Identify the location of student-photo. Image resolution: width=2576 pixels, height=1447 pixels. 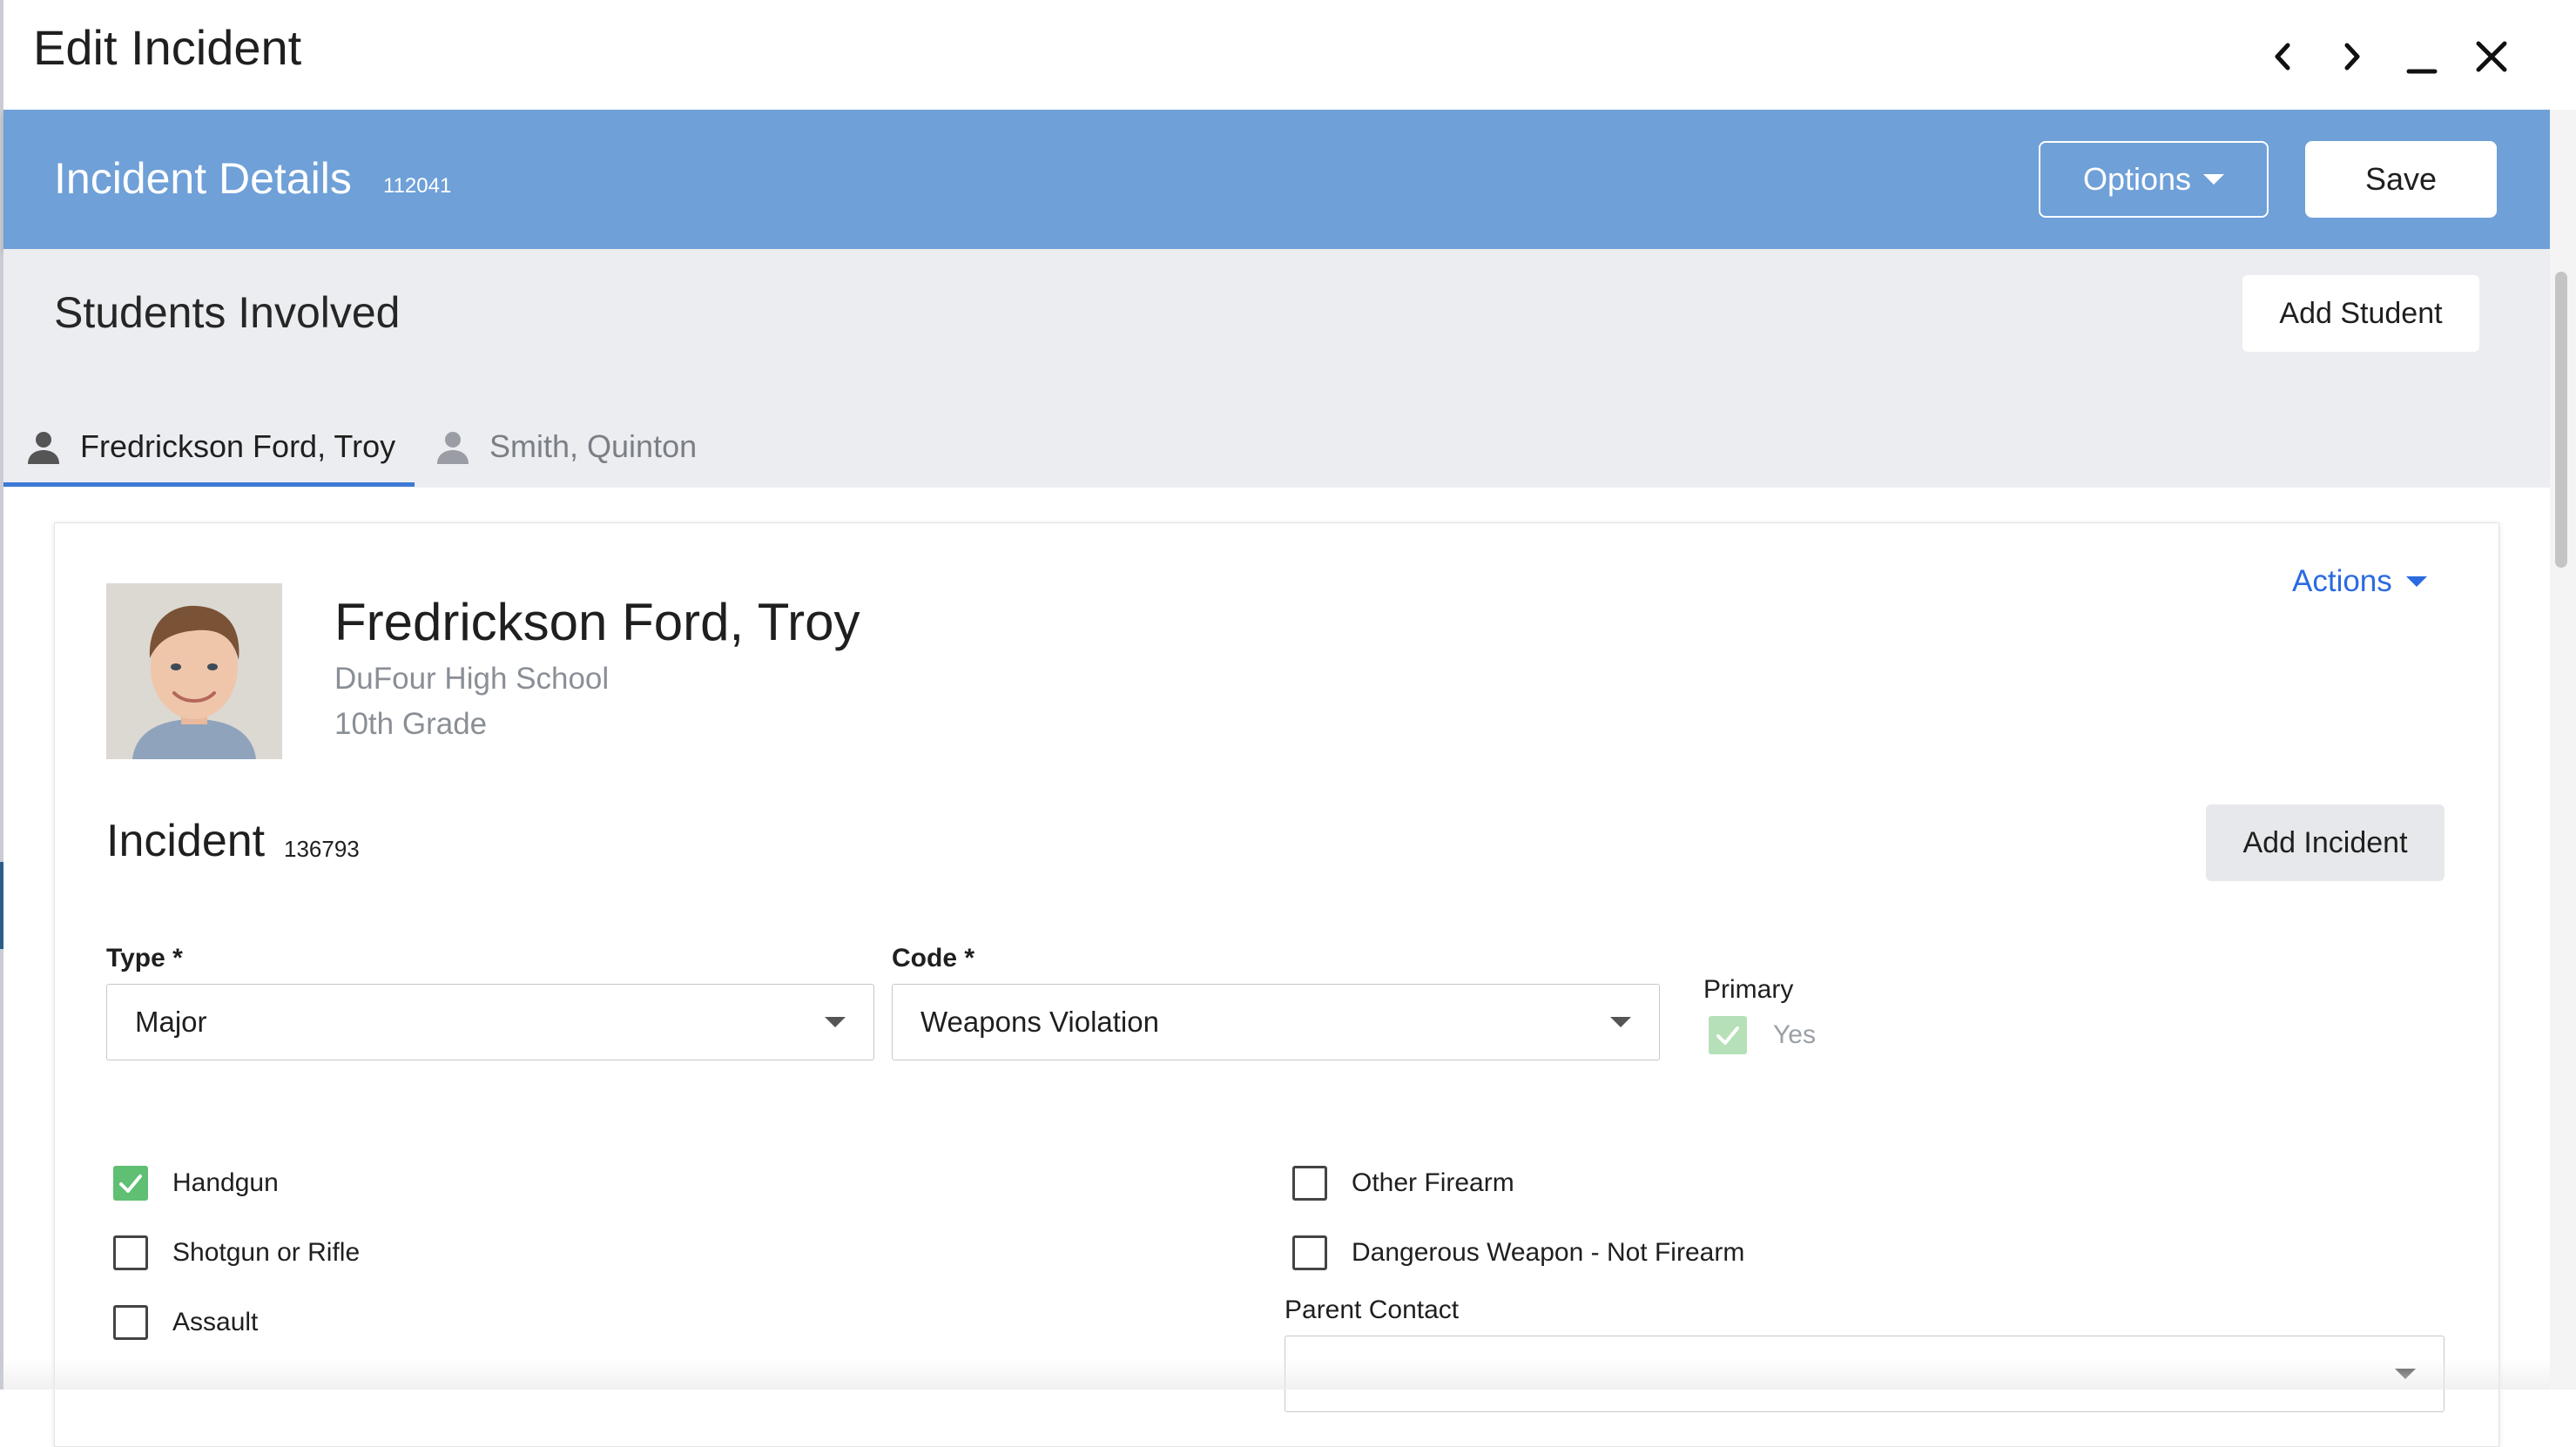
(194, 671).